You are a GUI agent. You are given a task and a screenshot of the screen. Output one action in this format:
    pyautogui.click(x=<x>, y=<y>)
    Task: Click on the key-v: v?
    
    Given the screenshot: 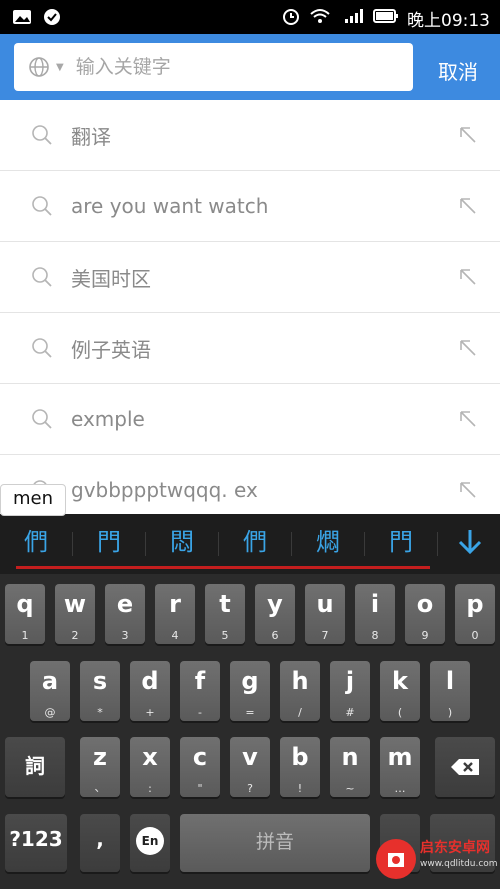 What is the action you would take?
    pyautogui.click(x=250, y=767)
    